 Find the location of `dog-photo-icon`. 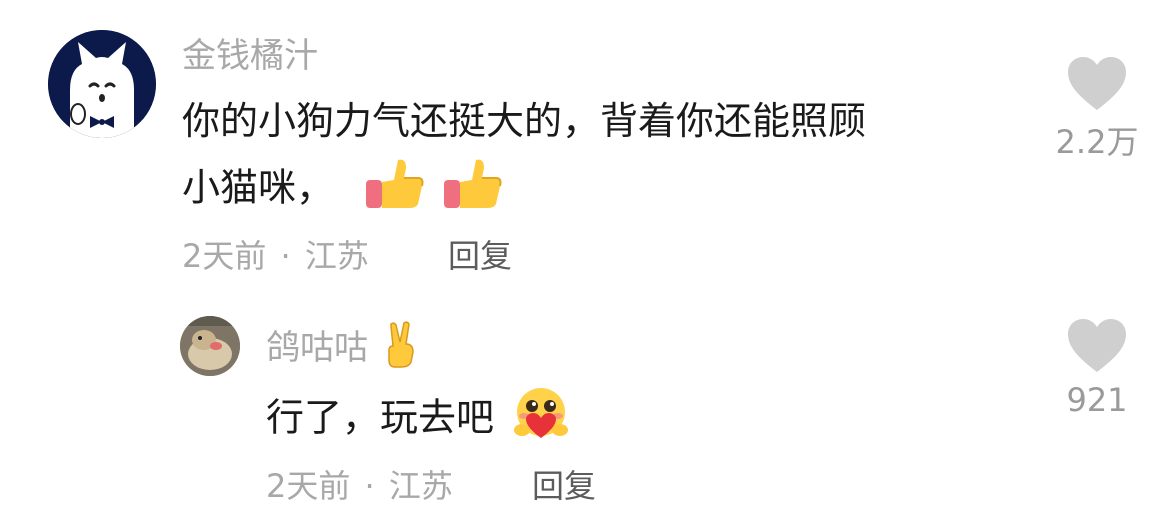

dog-photo-icon is located at coordinates (210, 346).